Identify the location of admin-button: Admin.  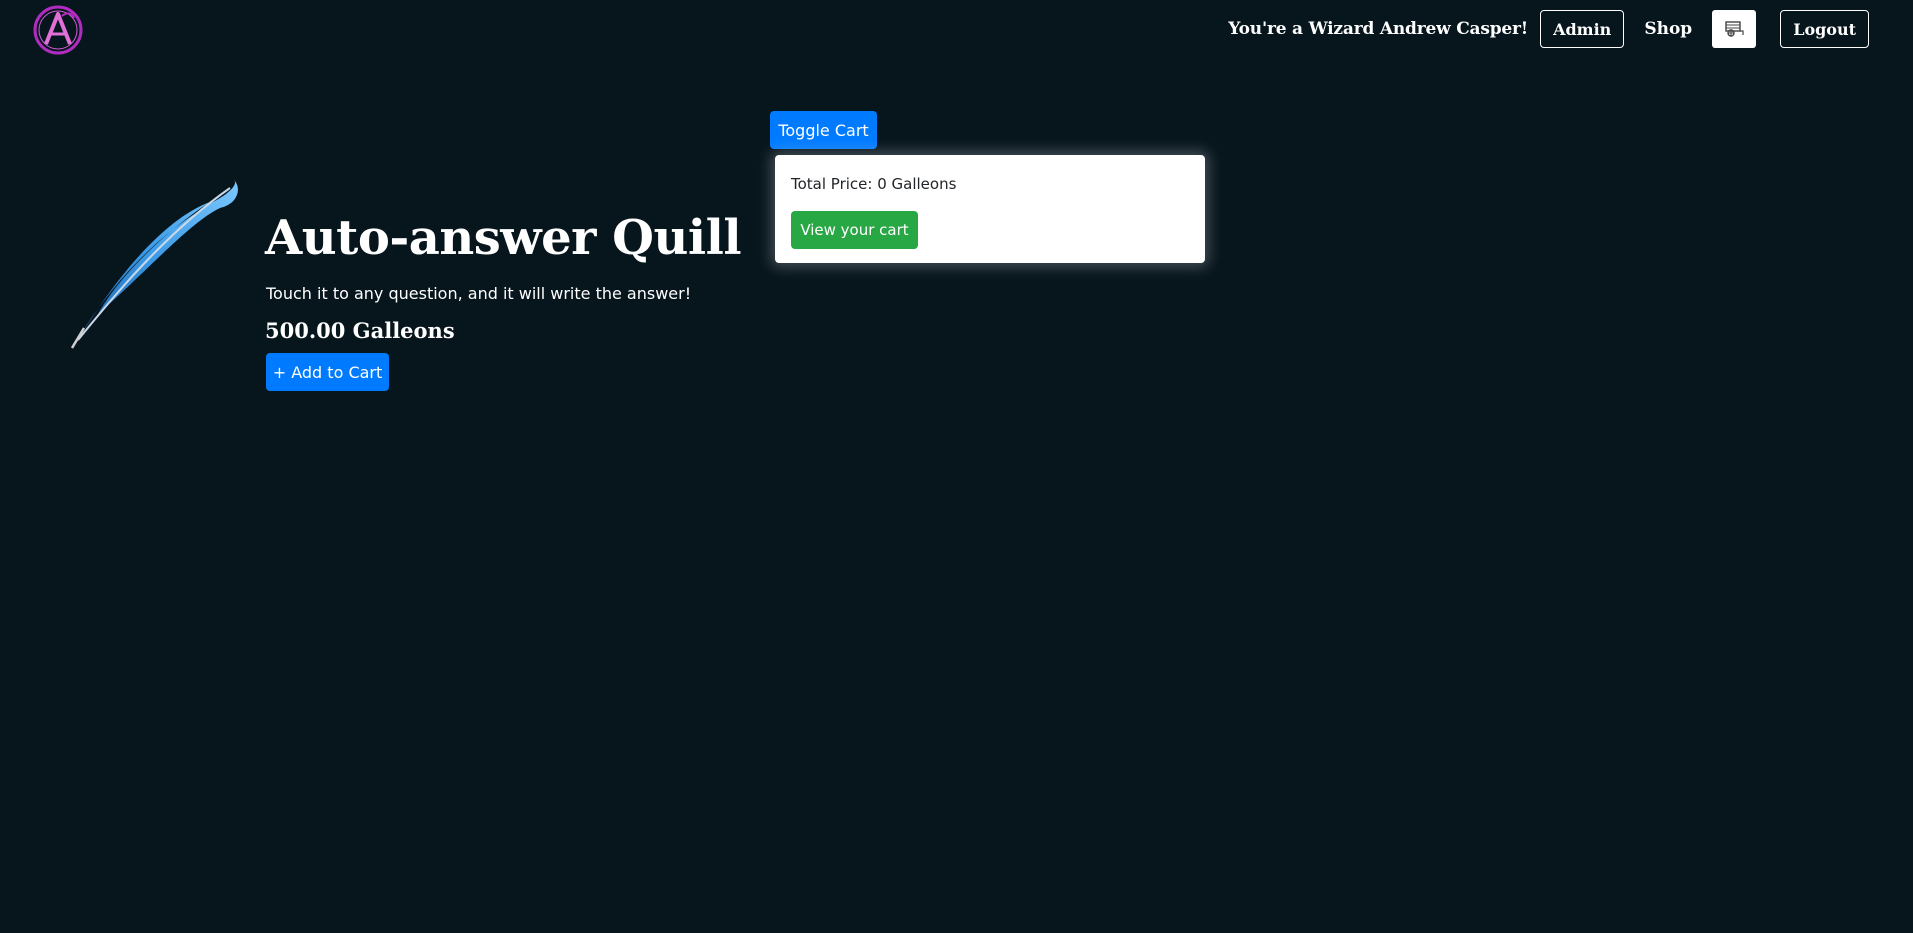
(1582, 29).